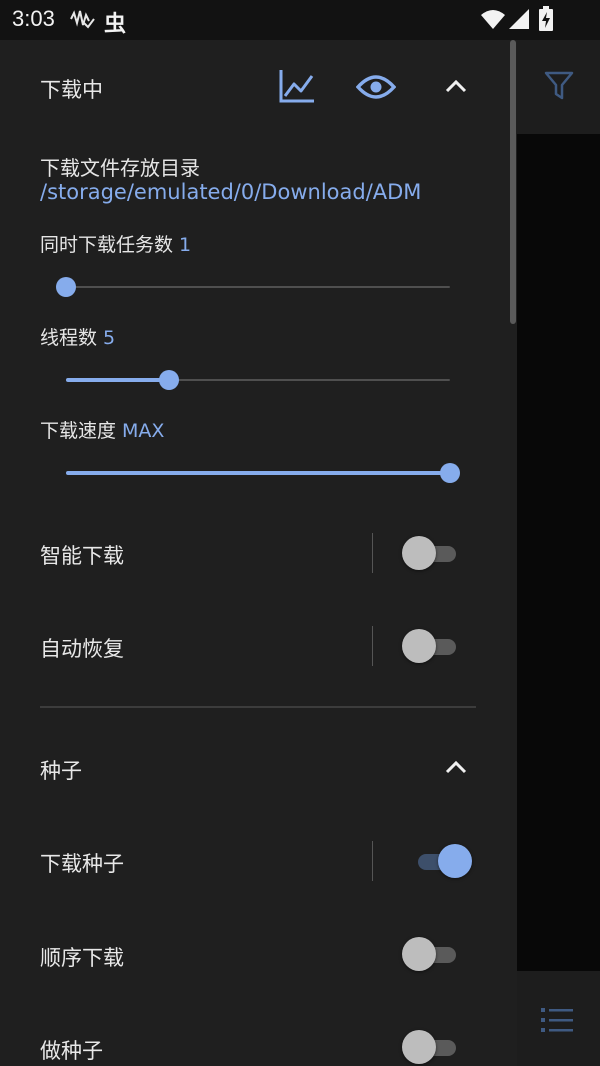  Describe the element at coordinates (431, 646) in the screenshot. I see `auto-resume-toggle` at that location.